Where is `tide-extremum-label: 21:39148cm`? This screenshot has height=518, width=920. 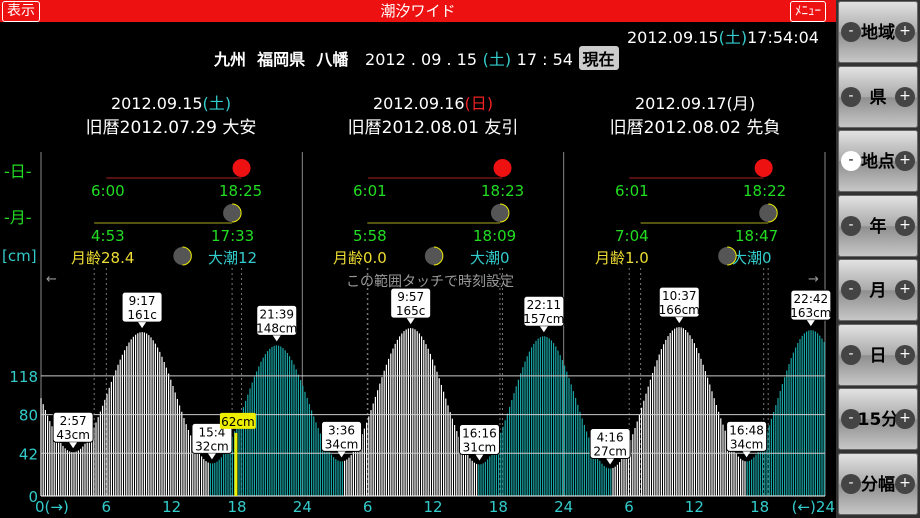
tide-extremum-label: 21:39148cm is located at coordinates (276, 323).